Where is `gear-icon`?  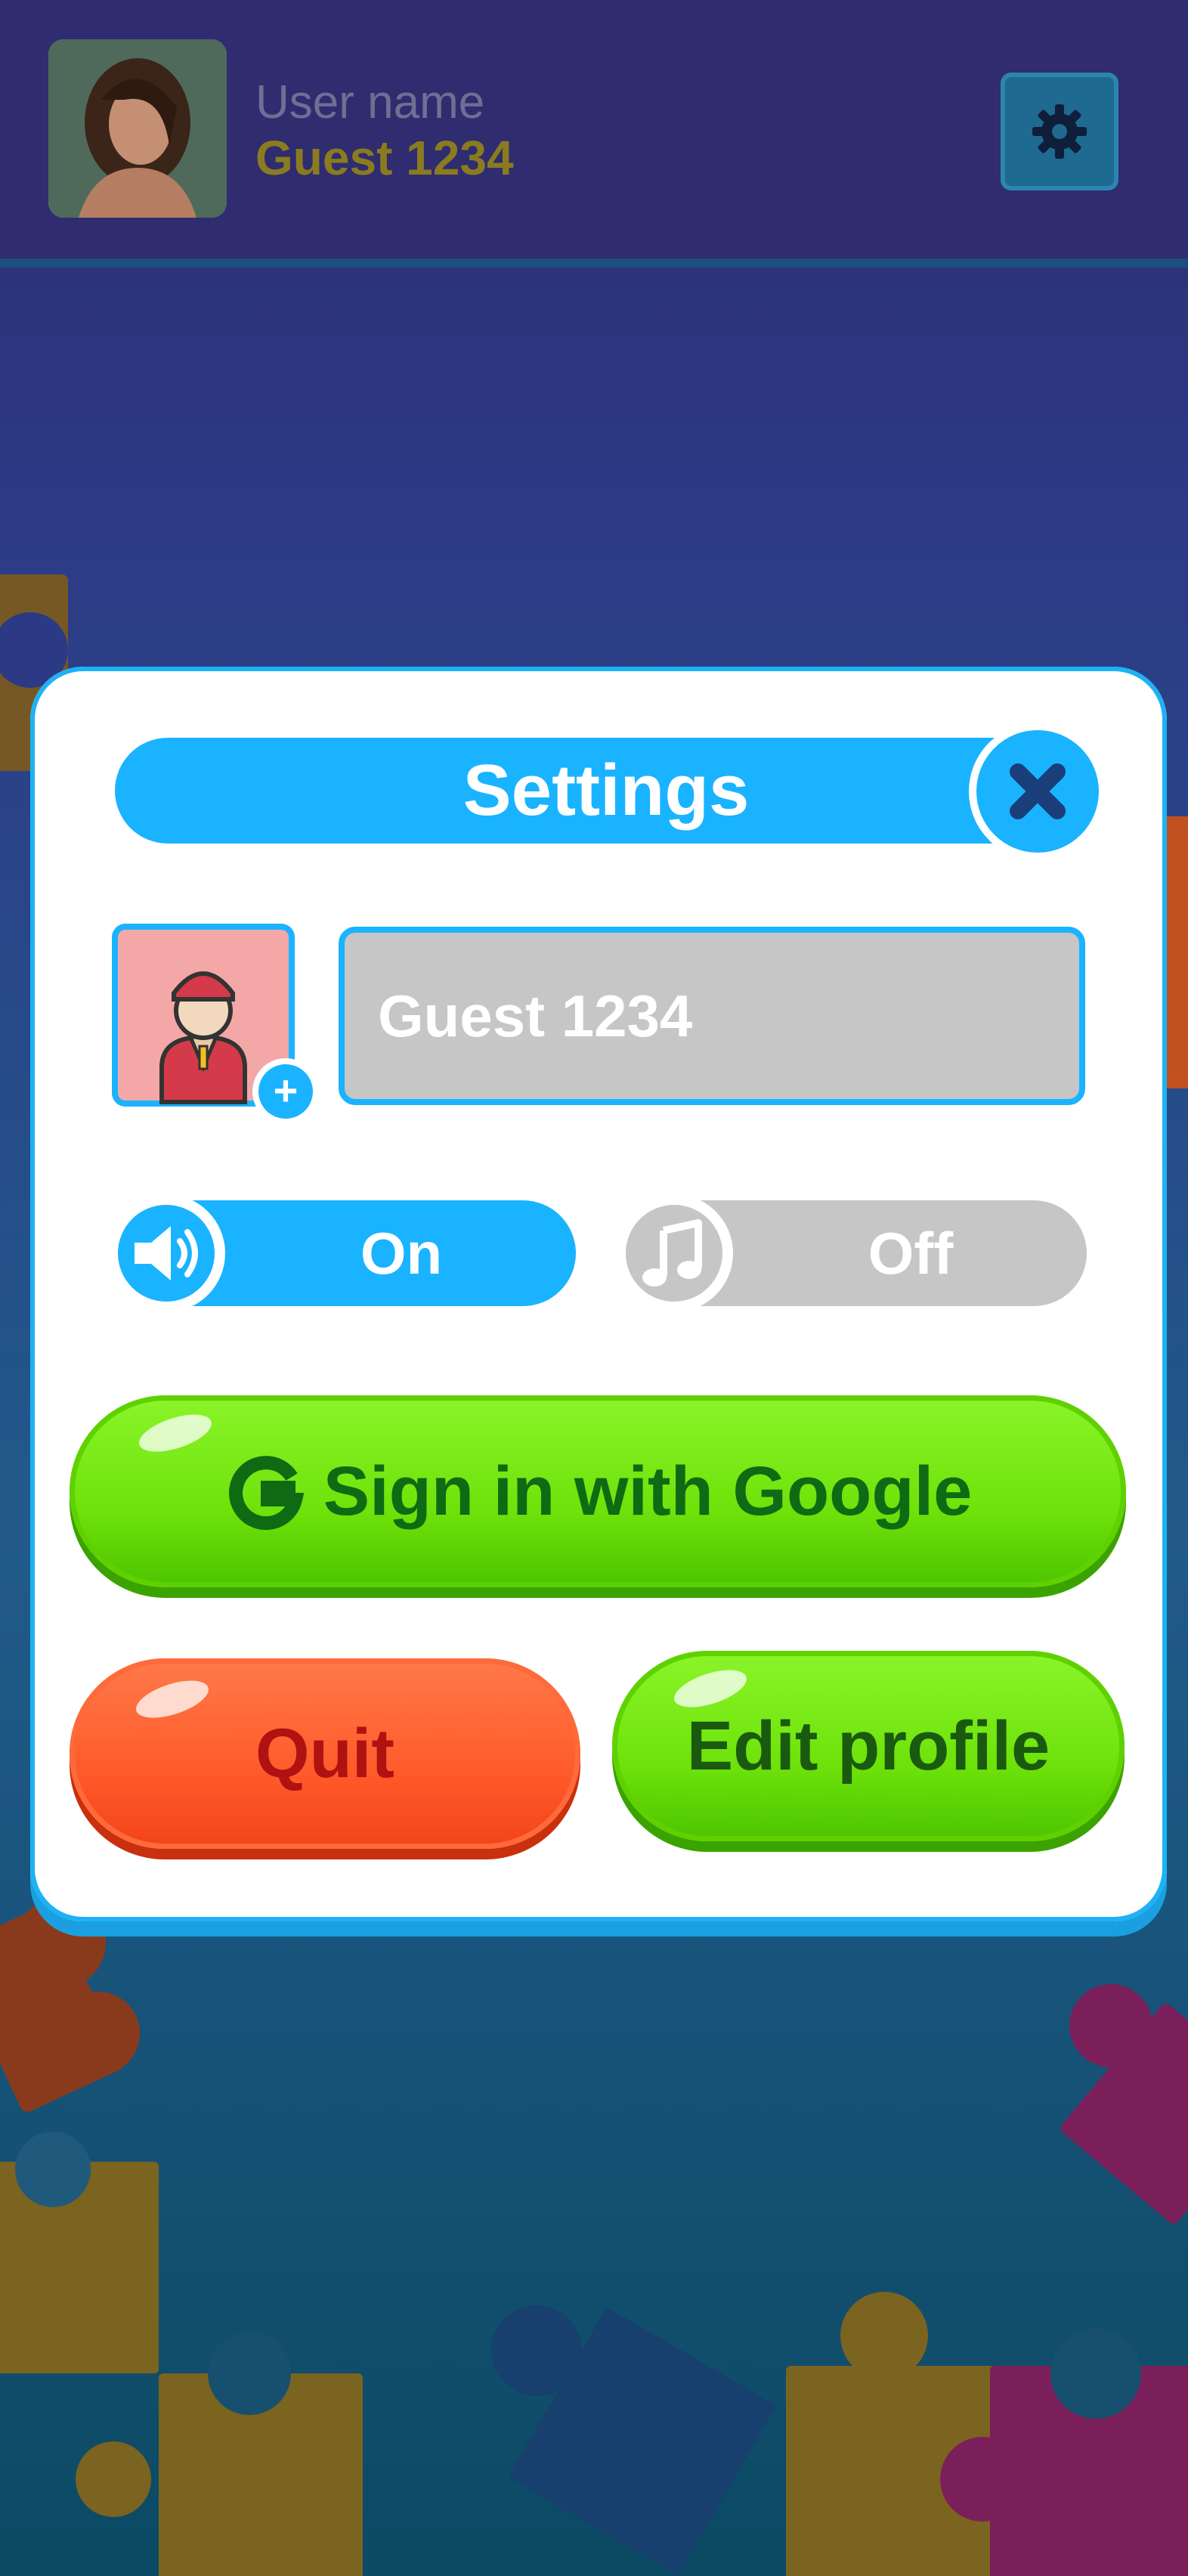 gear-icon is located at coordinates (1060, 131).